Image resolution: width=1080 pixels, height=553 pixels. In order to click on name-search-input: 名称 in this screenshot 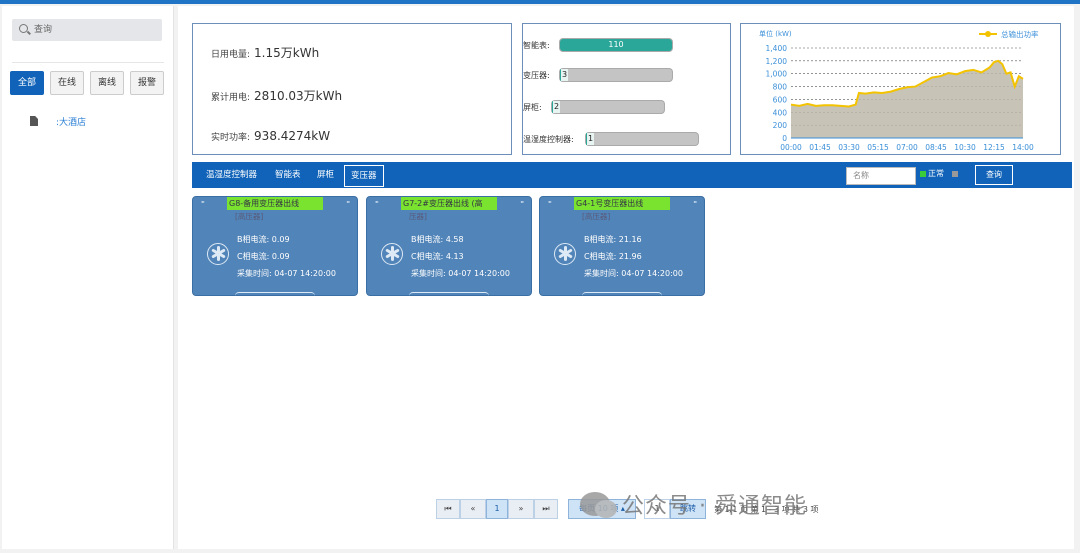, I will do `click(881, 176)`.